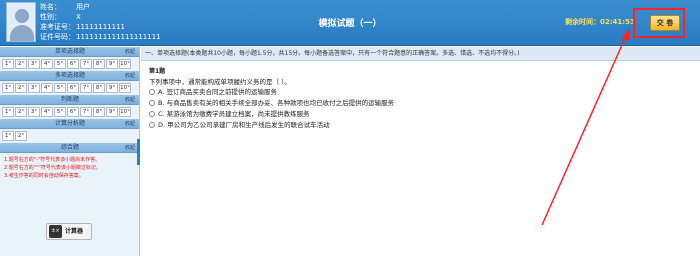  Describe the element at coordinates (52, 160) in the screenshot. I see `legend-line: 1.题号右方的"-"符号代表该小题尚未作答。` at that location.